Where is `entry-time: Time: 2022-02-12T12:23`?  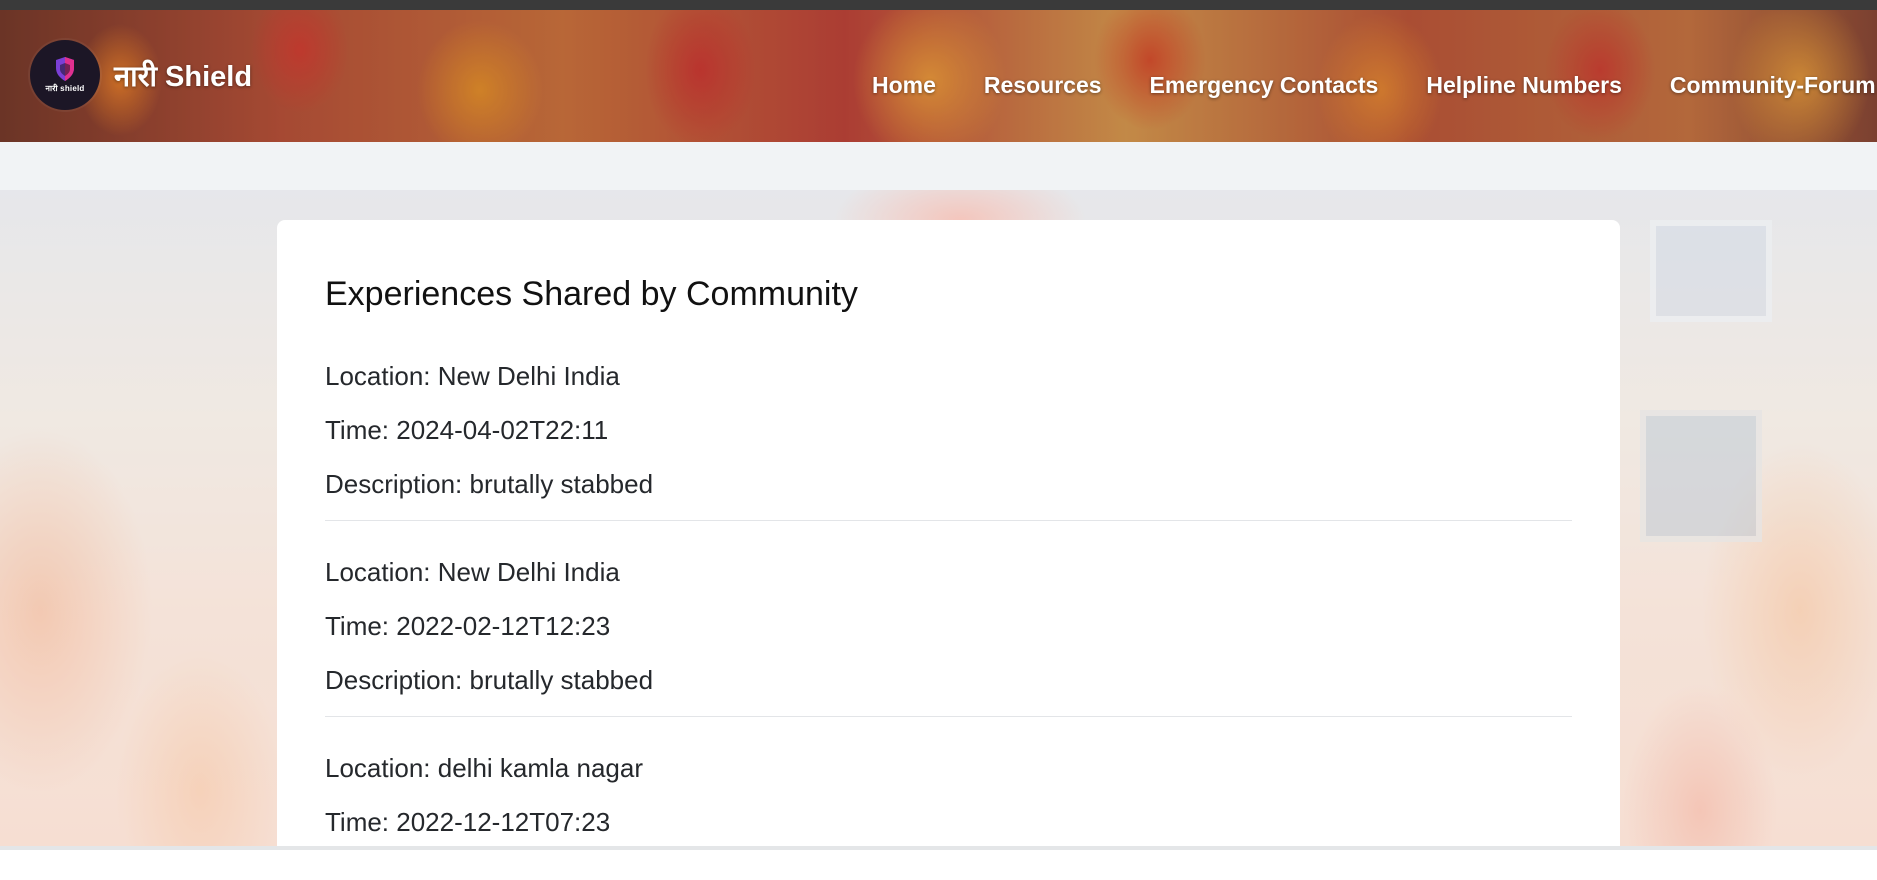 entry-time: Time: 2022-02-12T12:23 is located at coordinates (468, 626).